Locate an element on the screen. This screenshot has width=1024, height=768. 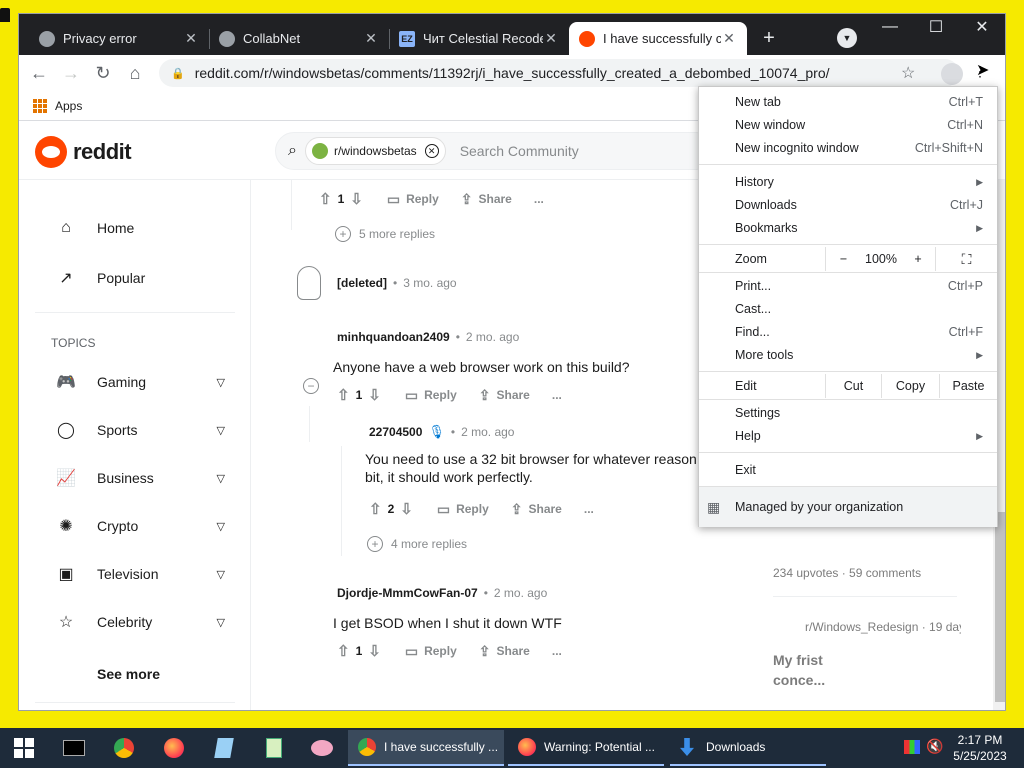
menu-item-downloads: Downloads Ctrl+J is located at coordinates (848, 205).